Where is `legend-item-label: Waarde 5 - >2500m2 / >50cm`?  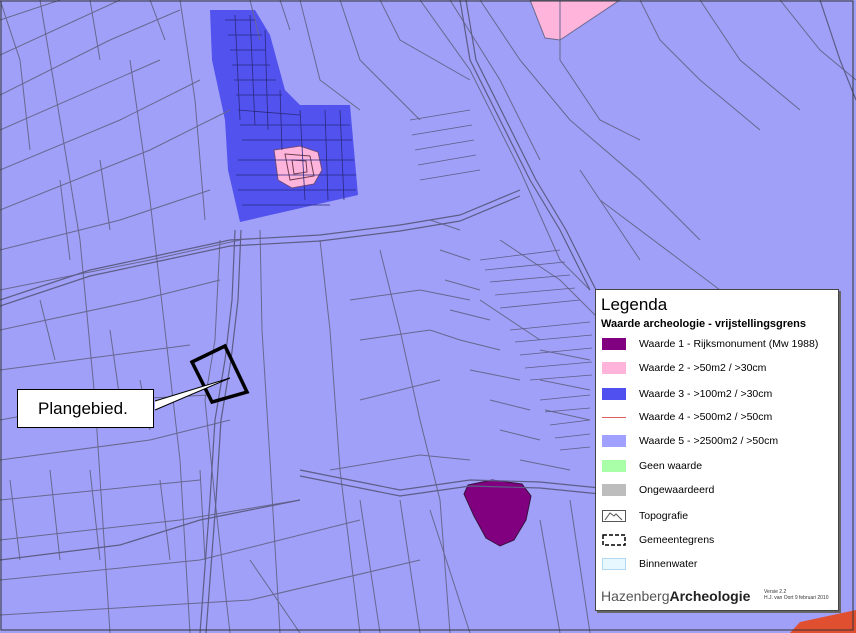
legend-item-label: Waarde 5 - >2500m2 / >50cm is located at coordinates (709, 441).